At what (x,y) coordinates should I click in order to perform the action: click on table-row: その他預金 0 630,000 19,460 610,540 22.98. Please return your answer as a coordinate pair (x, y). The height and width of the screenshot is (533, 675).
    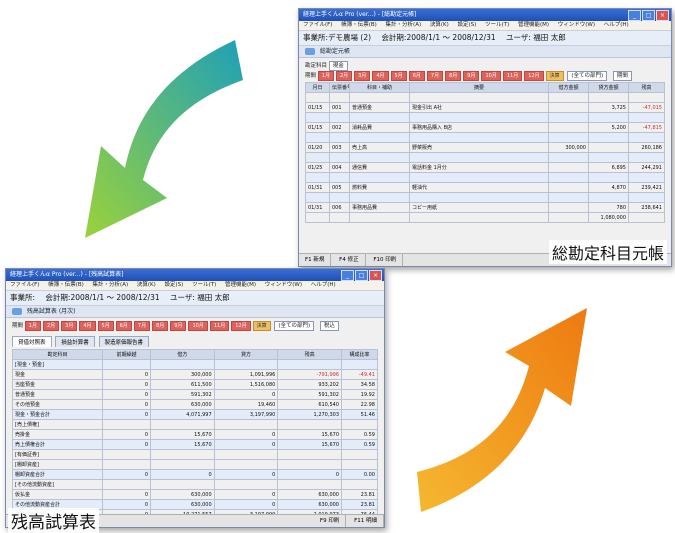
    Looking at the image, I should click on (195, 404).